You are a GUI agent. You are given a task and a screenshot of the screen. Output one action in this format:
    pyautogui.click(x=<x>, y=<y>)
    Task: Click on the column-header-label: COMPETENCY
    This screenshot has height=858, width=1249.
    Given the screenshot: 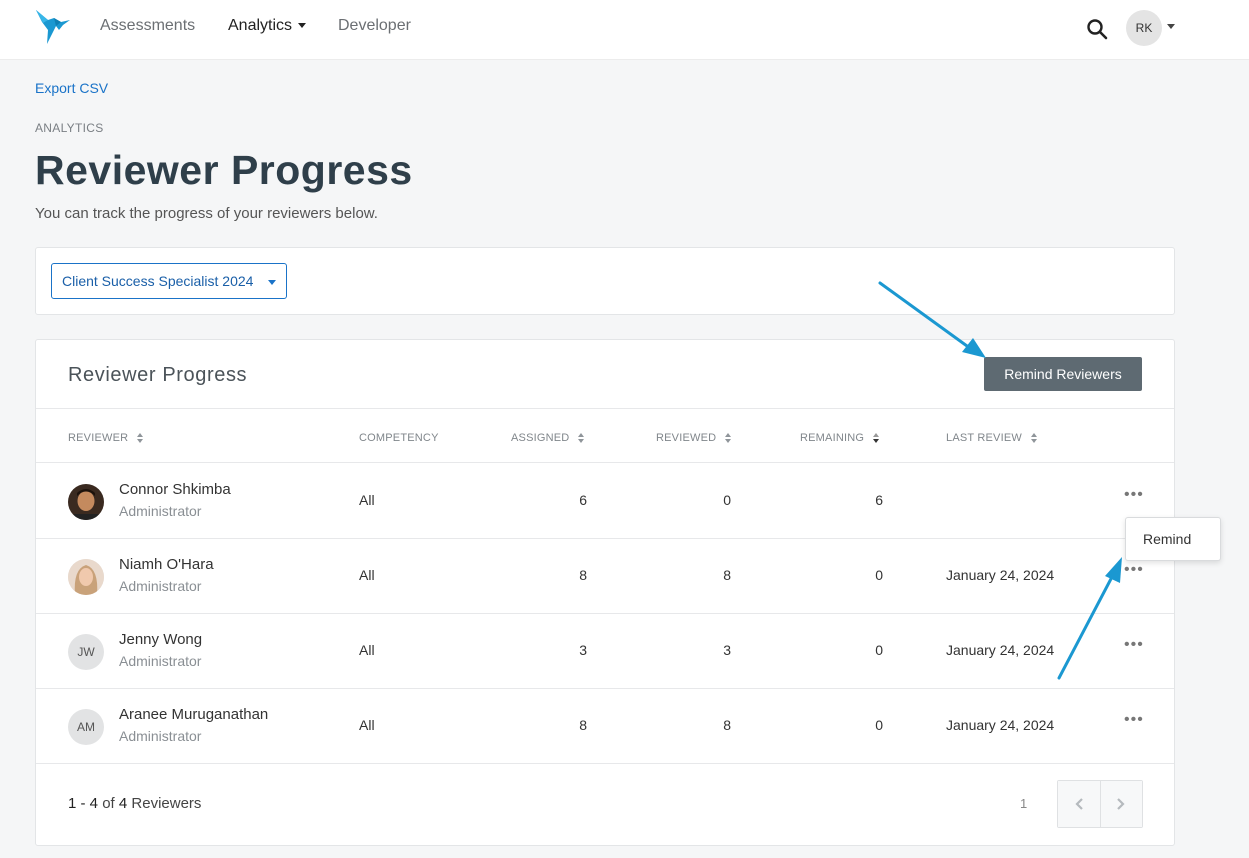 What is the action you would take?
    pyautogui.click(x=399, y=438)
    